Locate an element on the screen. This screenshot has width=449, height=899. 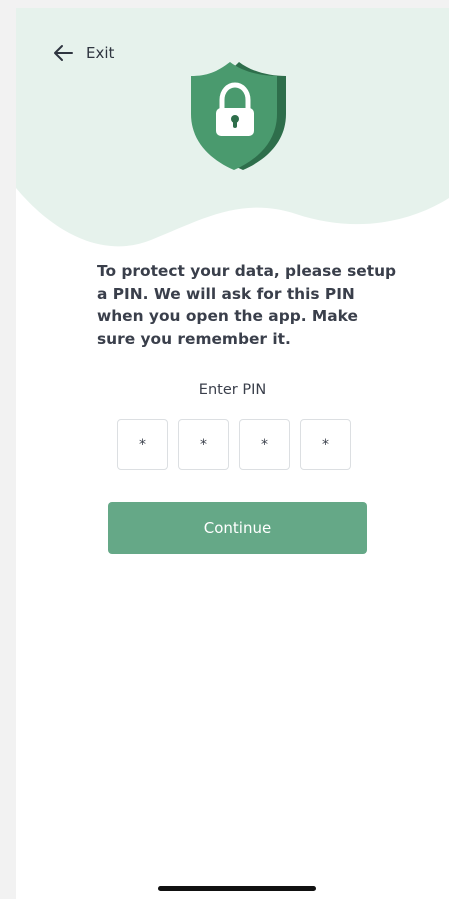
arrow-left-icon is located at coordinates (63, 53).